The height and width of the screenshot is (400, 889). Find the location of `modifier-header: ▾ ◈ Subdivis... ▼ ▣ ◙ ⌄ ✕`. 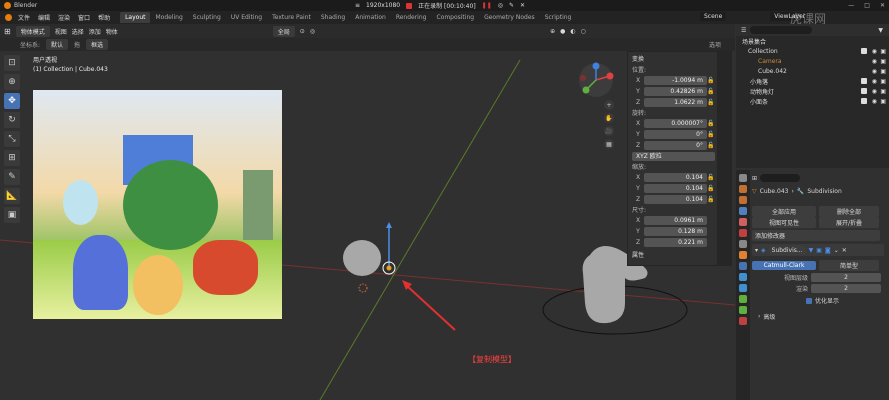

modifier-header: ▾ ◈ Subdivis... ▼ ▣ ◙ ⌄ ✕ is located at coordinates (818, 250).